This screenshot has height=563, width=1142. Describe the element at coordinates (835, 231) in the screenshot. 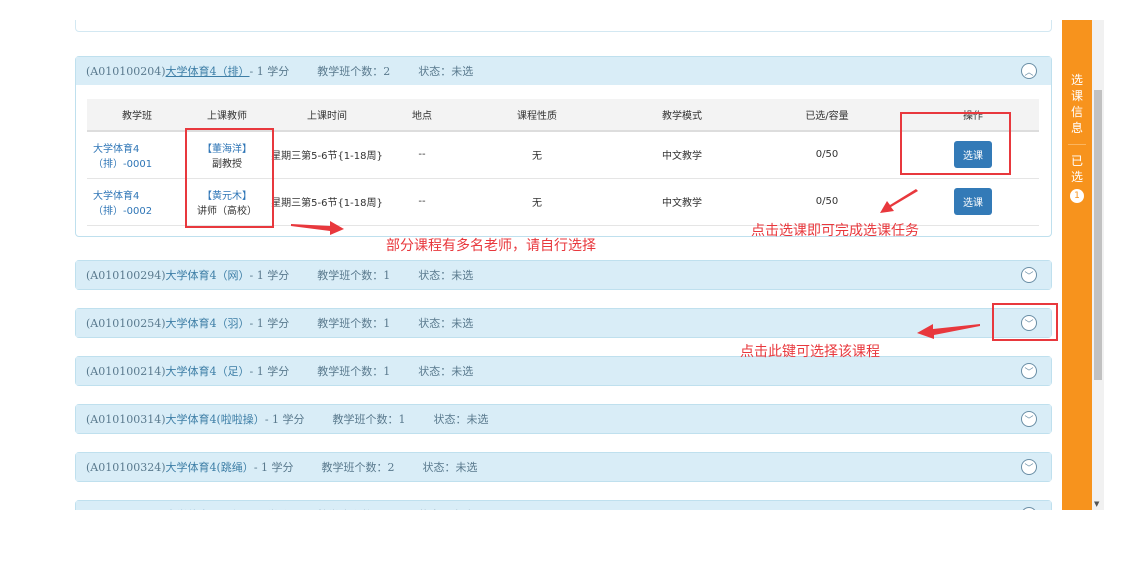

I see `annotation-text-select: 点击选课即可完成选课任务` at that location.